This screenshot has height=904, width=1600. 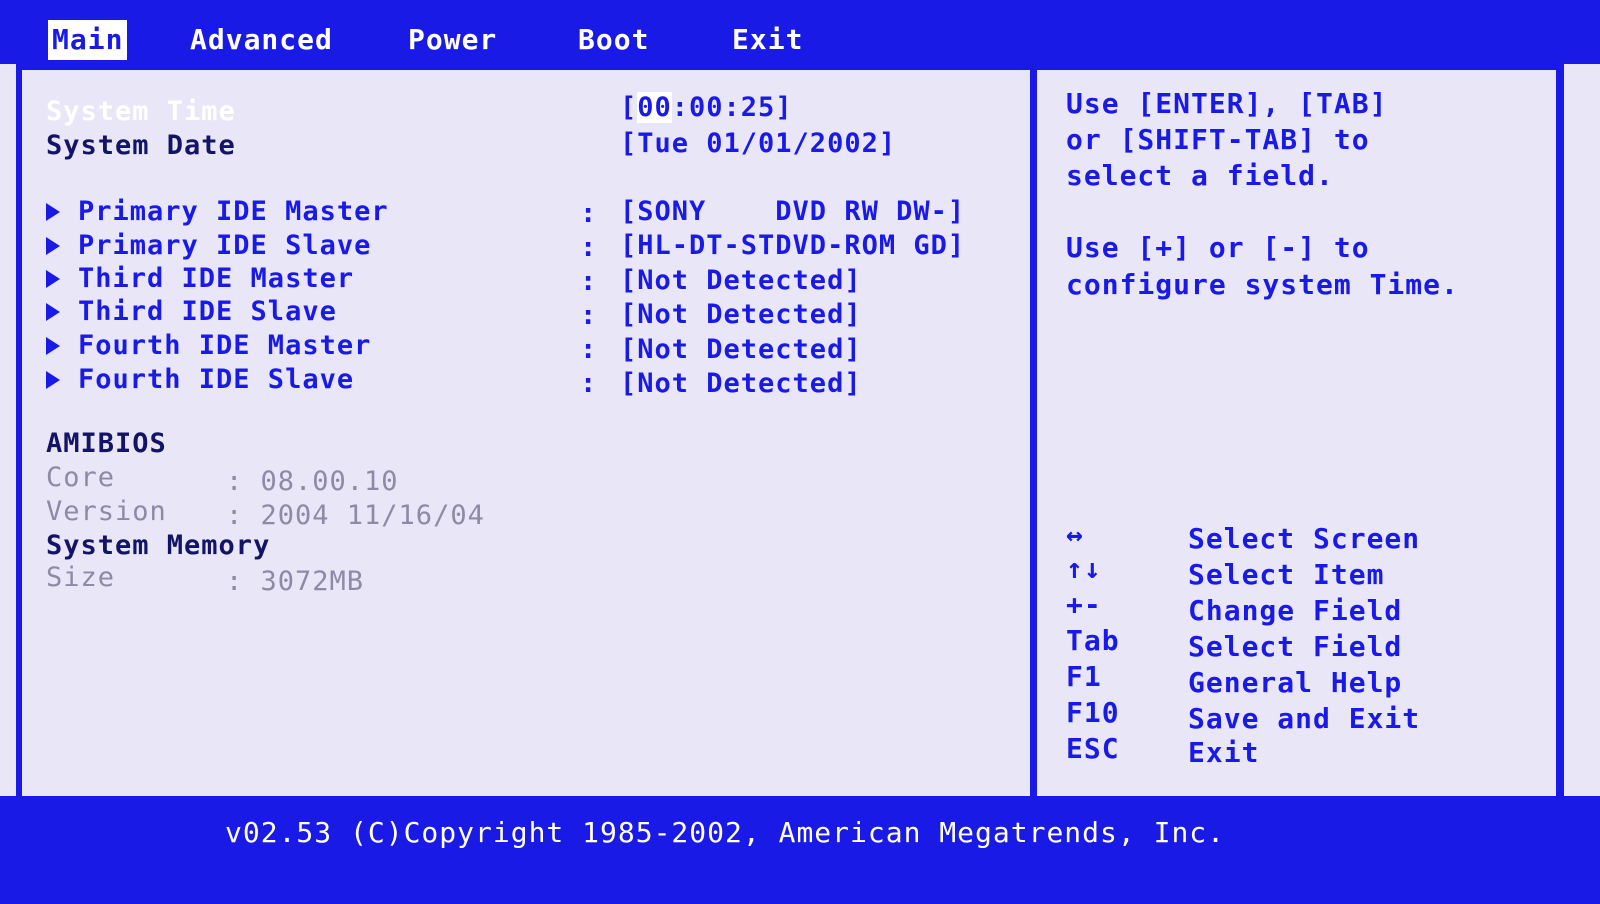 I want to click on frame-right, so click(x=1560, y=430).